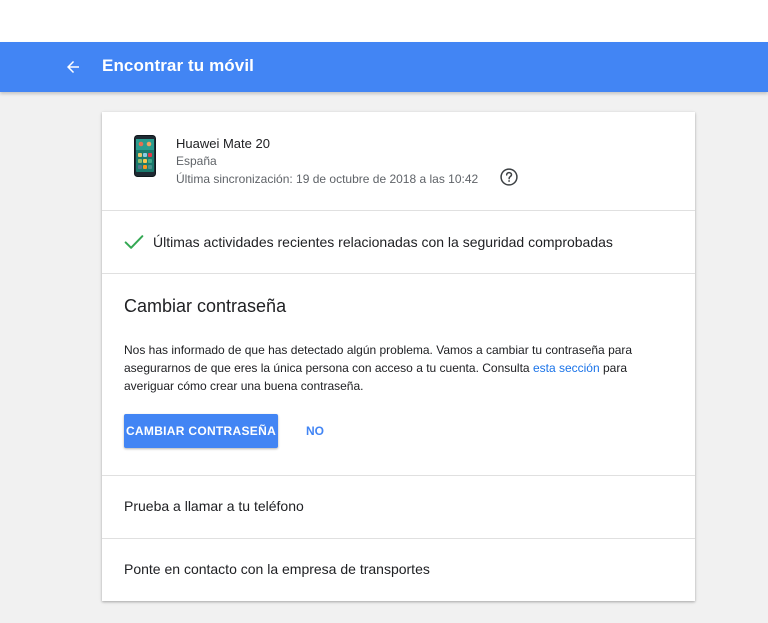 This screenshot has width=768, height=623. What do you see at coordinates (315, 431) in the screenshot?
I see `decline-button: NO` at bounding box center [315, 431].